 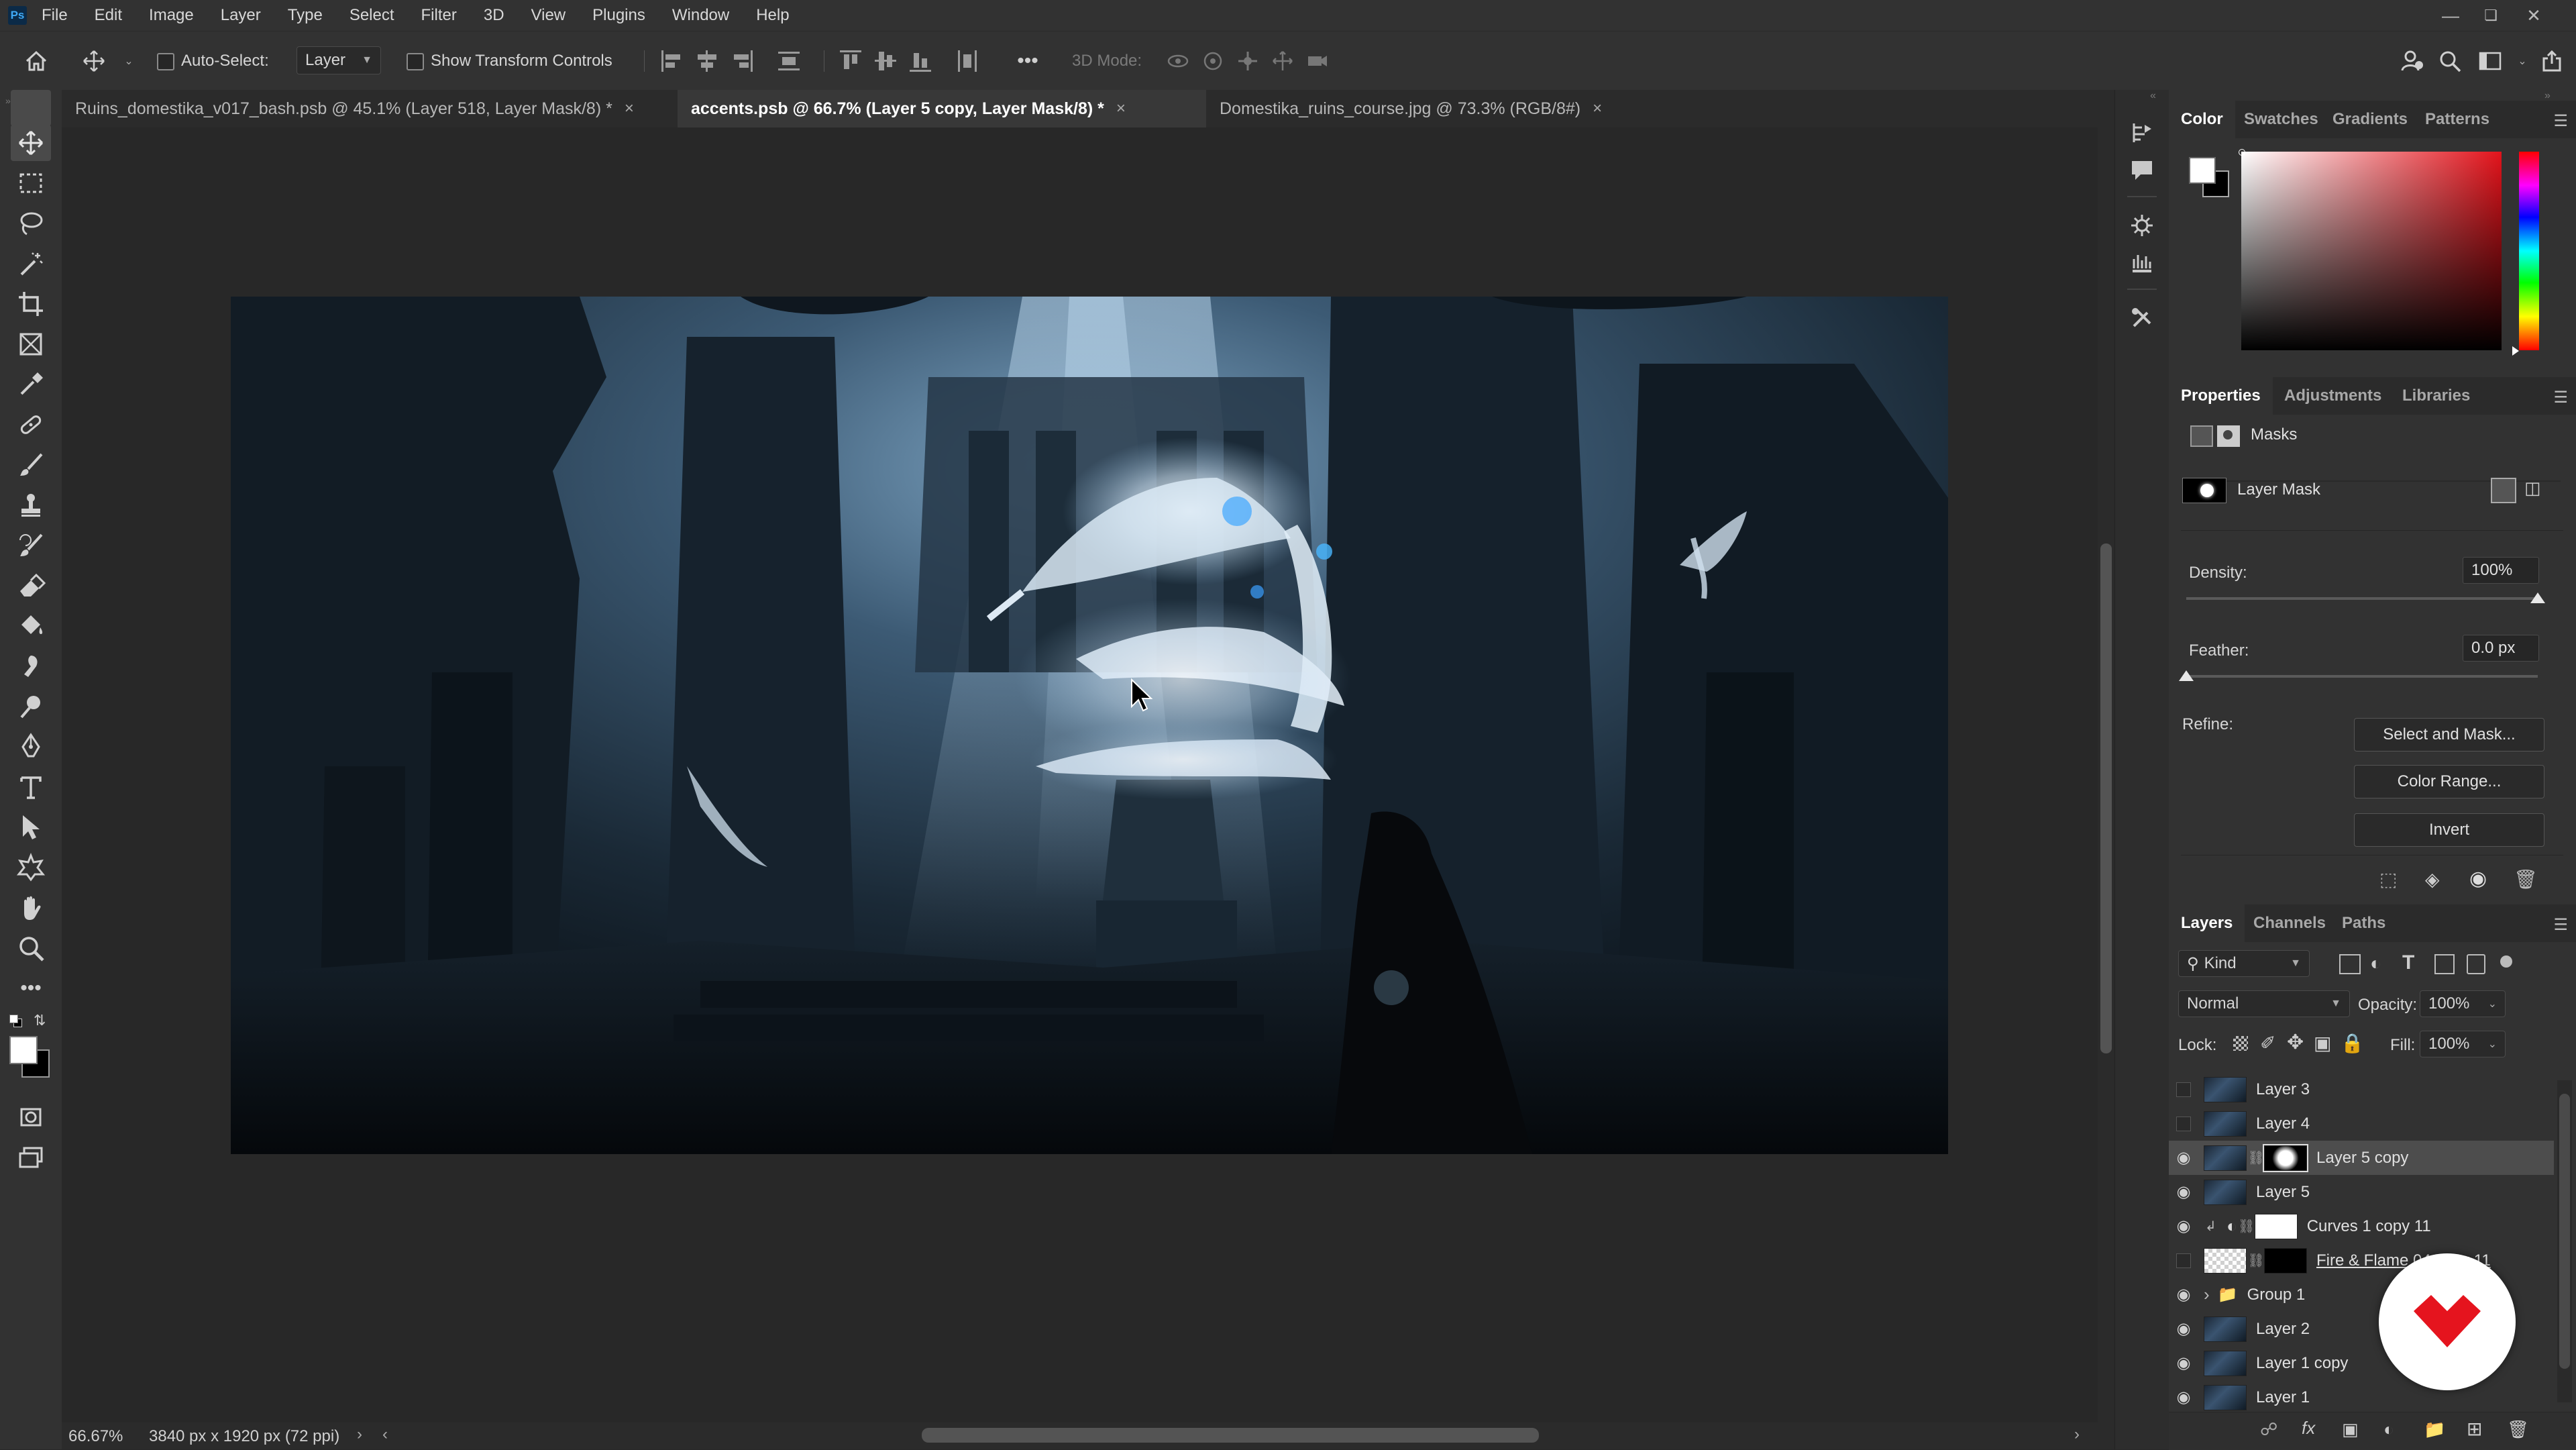 What do you see at coordinates (171, 15) in the screenshot?
I see `menu-image: Image` at bounding box center [171, 15].